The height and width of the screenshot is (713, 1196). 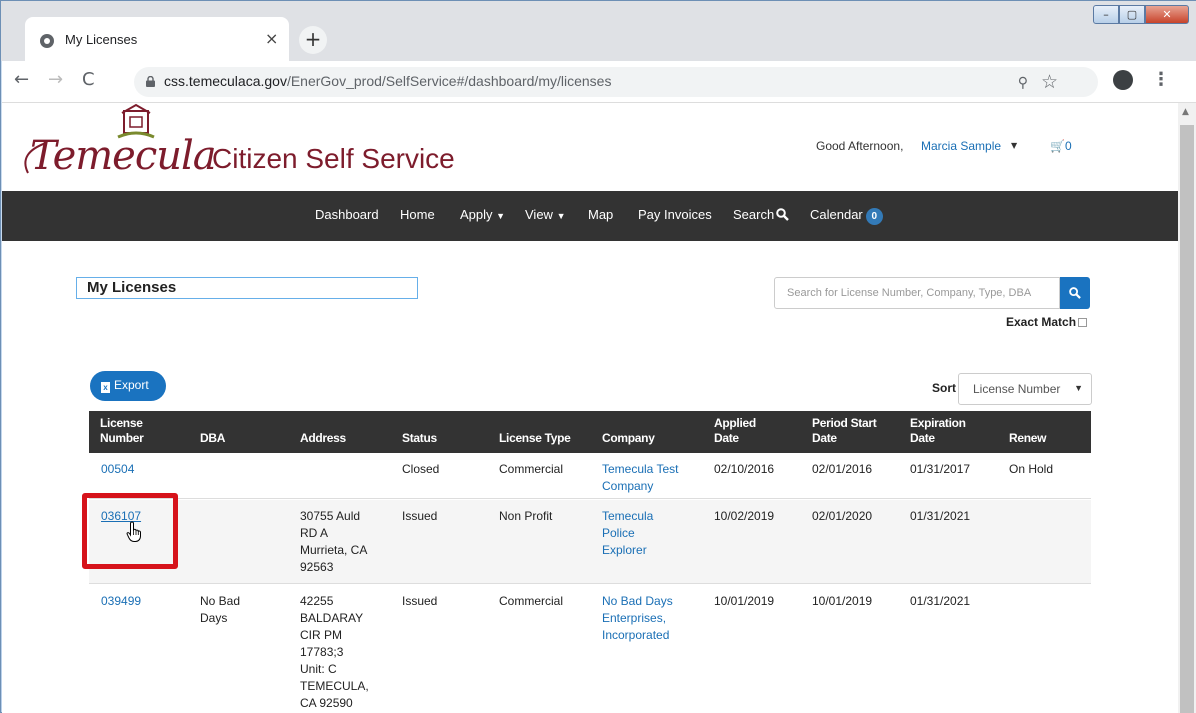 What do you see at coordinates (47, 41) in the screenshot?
I see `globe-icon` at bounding box center [47, 41].